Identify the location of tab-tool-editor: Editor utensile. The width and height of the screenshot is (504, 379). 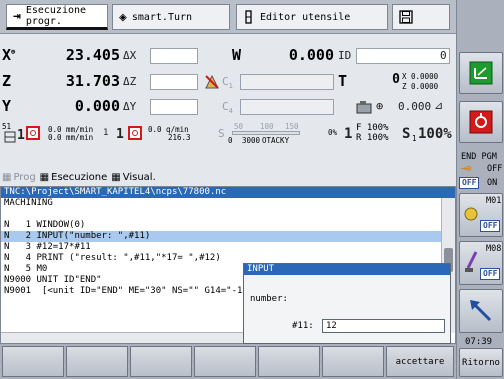
(312, 17).